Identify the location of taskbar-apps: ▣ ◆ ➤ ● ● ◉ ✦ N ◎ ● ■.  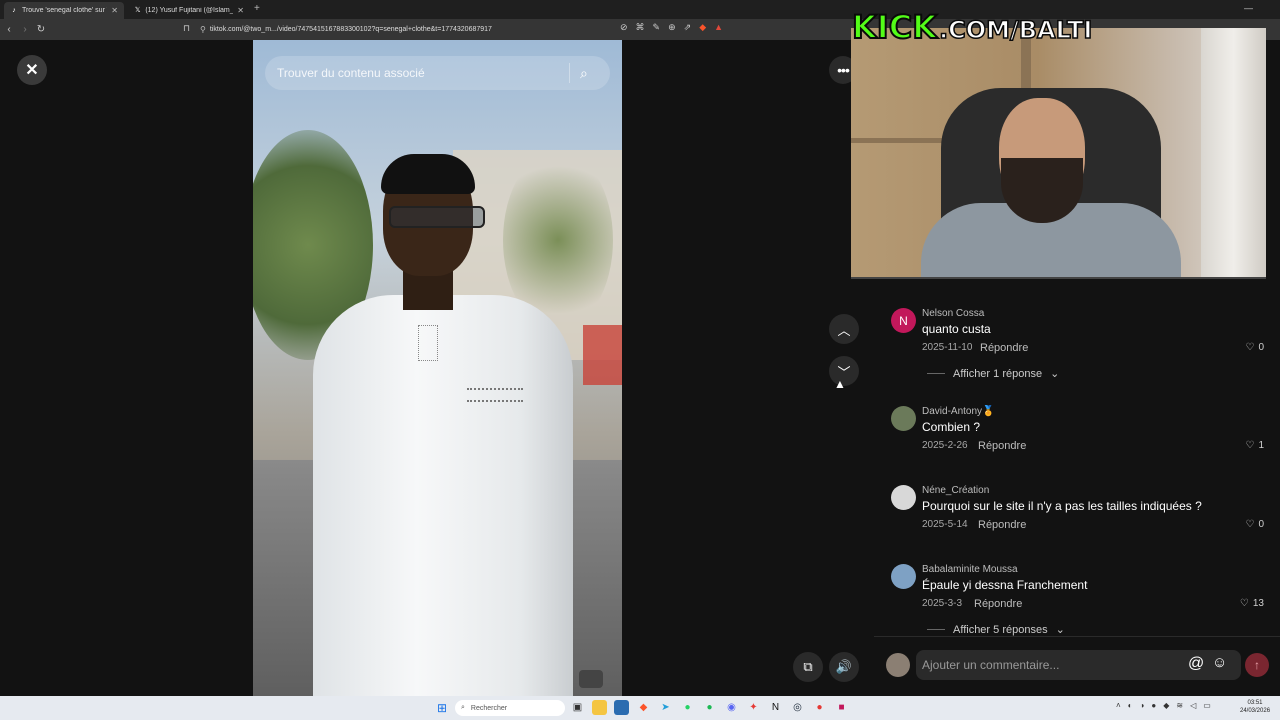
(709, 707).